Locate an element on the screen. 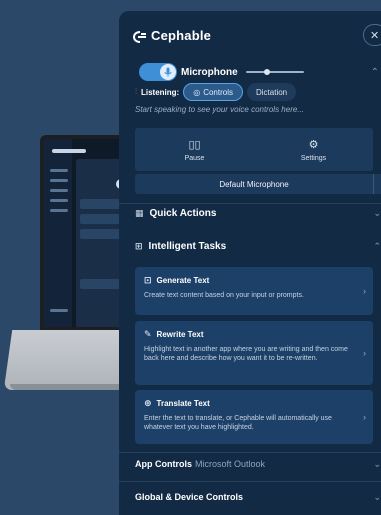  microphone-row: Microphone is located at coordinates (221, 72).